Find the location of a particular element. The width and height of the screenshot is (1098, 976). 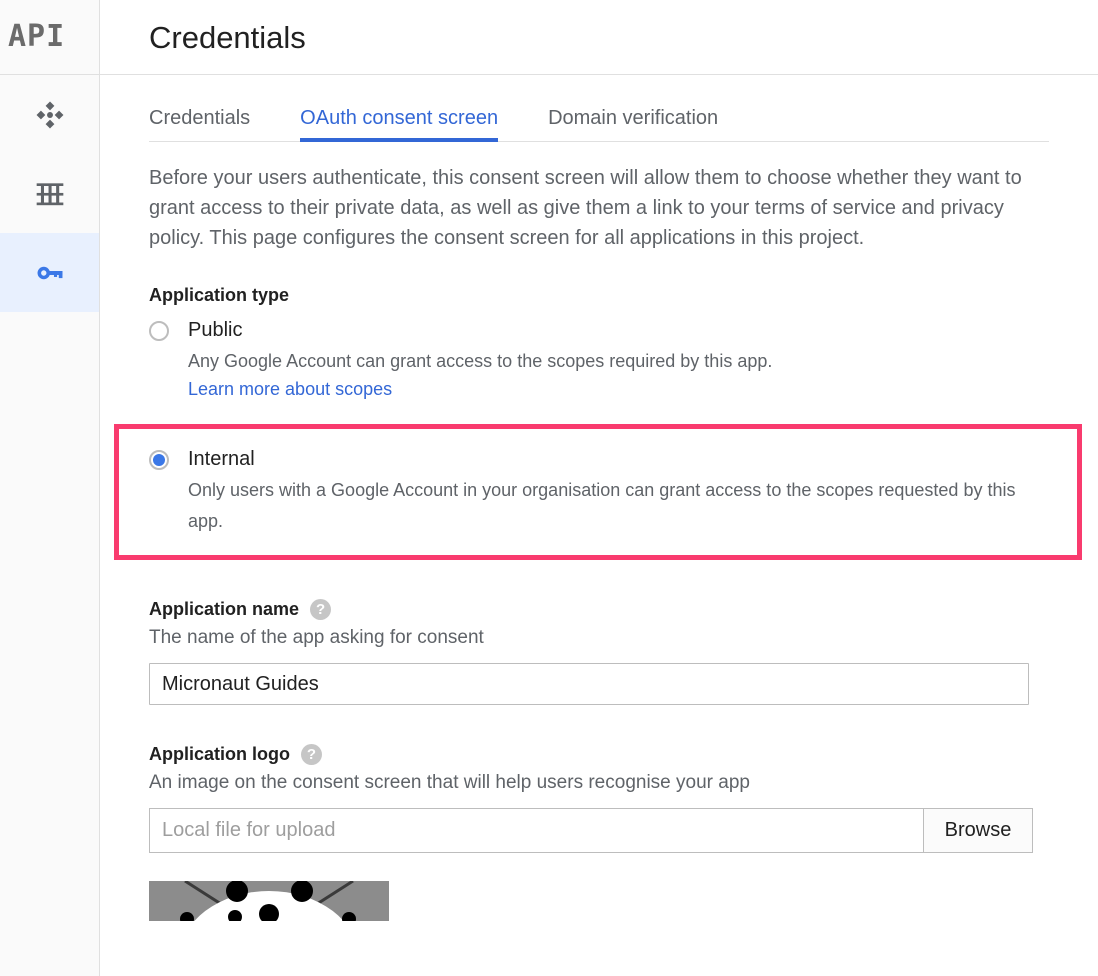

left-nav-rail: API is located at coordinates (50, 488).